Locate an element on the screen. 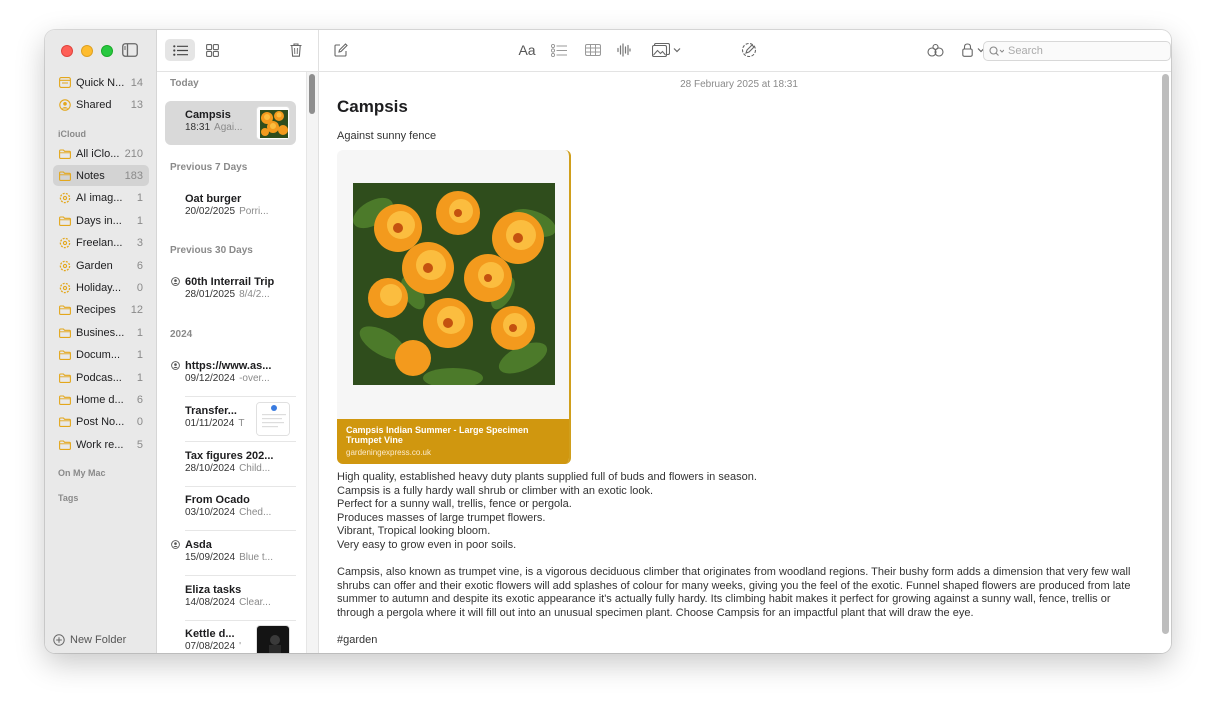  close-window-button is located at coordinates (67, 51).